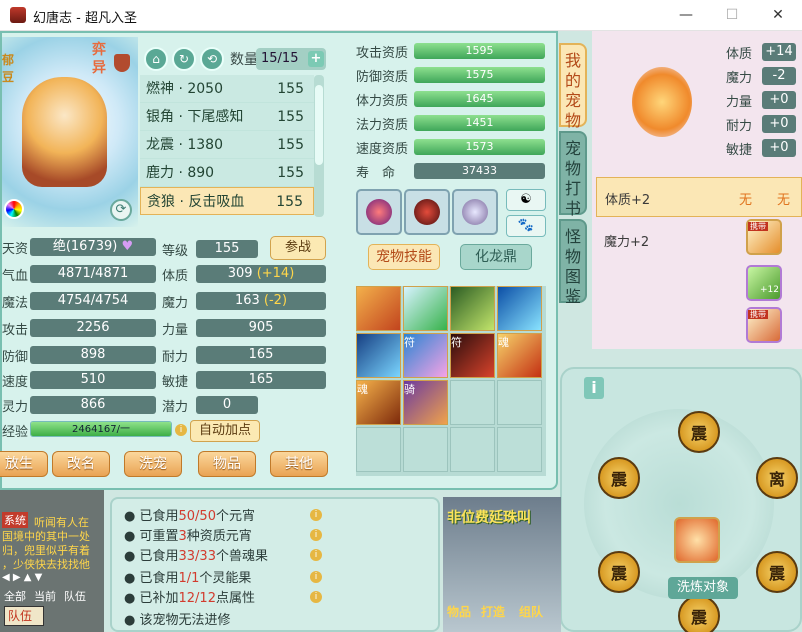 The image size is (802, 632). Describe the element at coordinates (121, 210) in the screenshot. I see `rotate-model-button: ⟳` at that location.